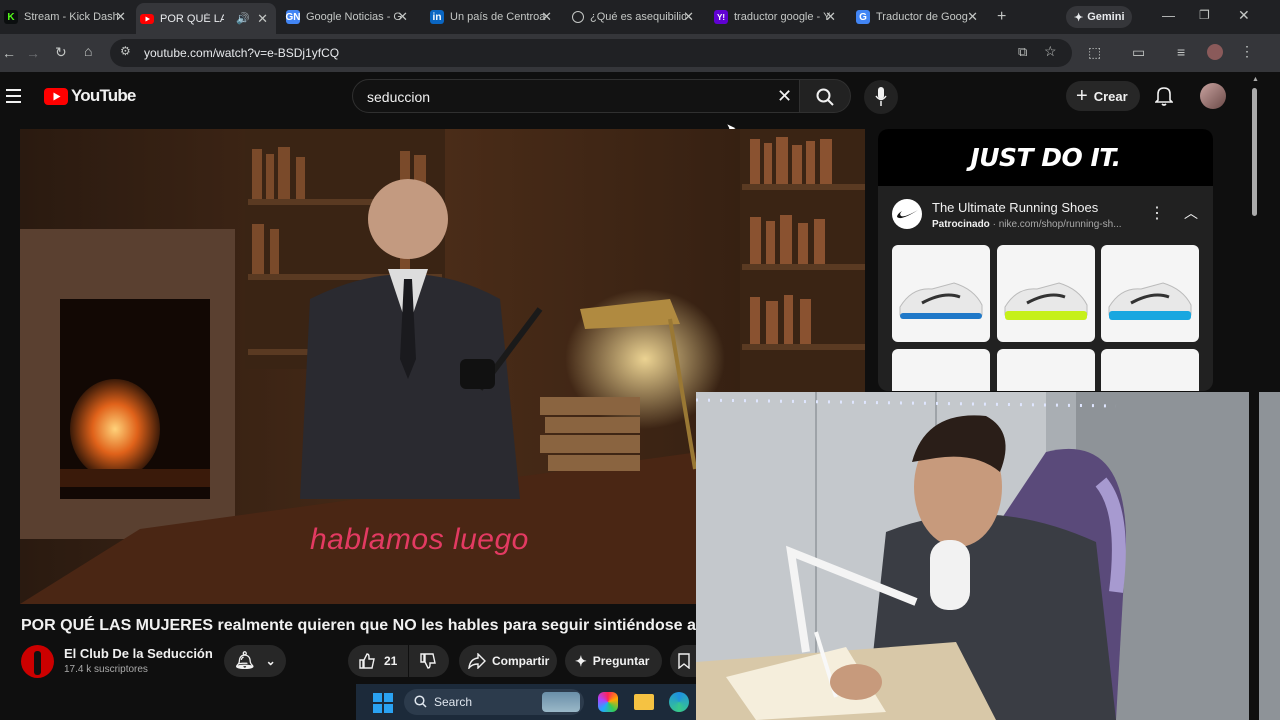 This screenshot has height=720, width=1280. Describe the element at coordinates (576, 96) in the screenshot. I see `search-input: seduccion ✕` at that location.